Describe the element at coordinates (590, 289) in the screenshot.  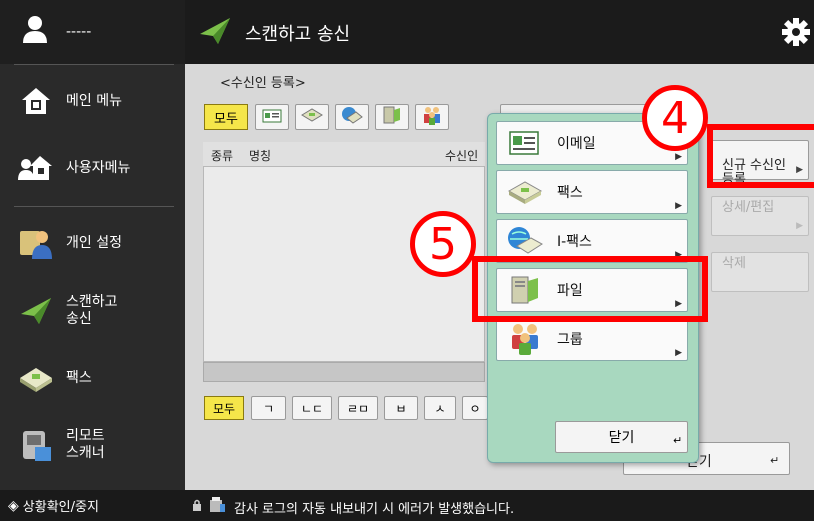
I see `highlight-box-file` at that location.